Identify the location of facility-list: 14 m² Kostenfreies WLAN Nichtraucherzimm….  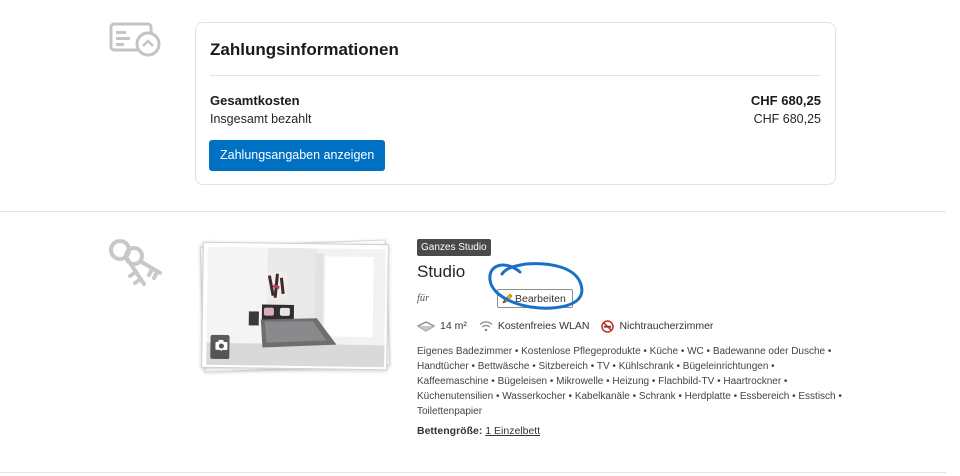
(571, 326).